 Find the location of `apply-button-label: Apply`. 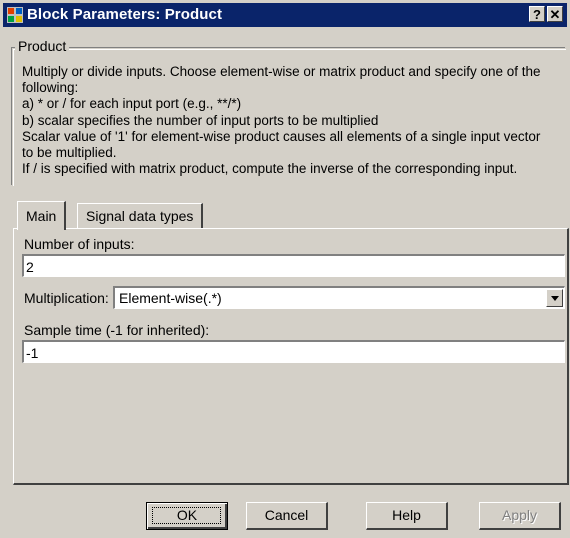

apply-button-label: Apply is located at coordinates (519, 515).